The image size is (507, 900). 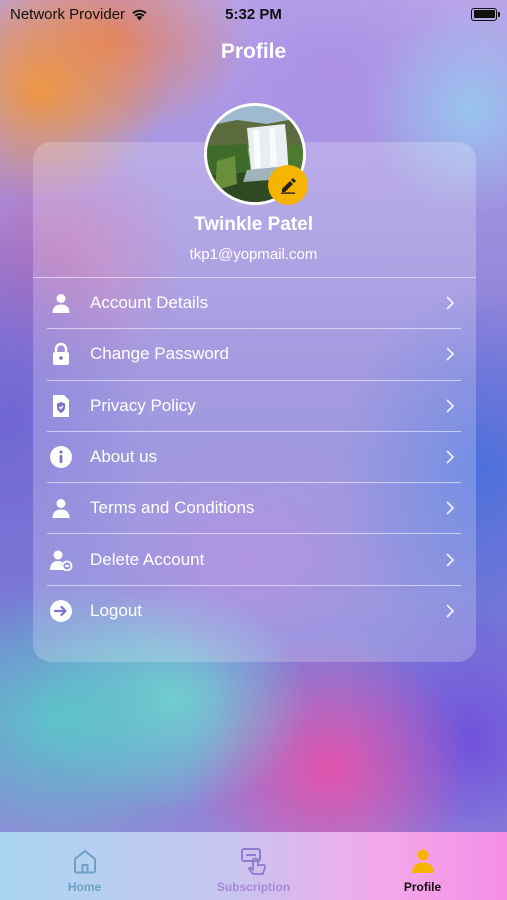 What do you see at coordinates (254, 560) in the screenshot?
I see `menu-item-delete-account: Delete Account` at bounding box center [254, 560].